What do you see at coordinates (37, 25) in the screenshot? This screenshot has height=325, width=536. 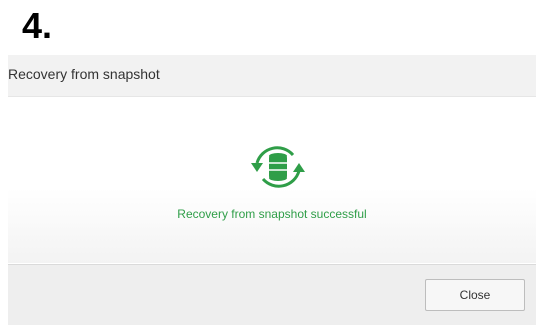 I see `step-number: 4.` at bounding box center [37, 25].